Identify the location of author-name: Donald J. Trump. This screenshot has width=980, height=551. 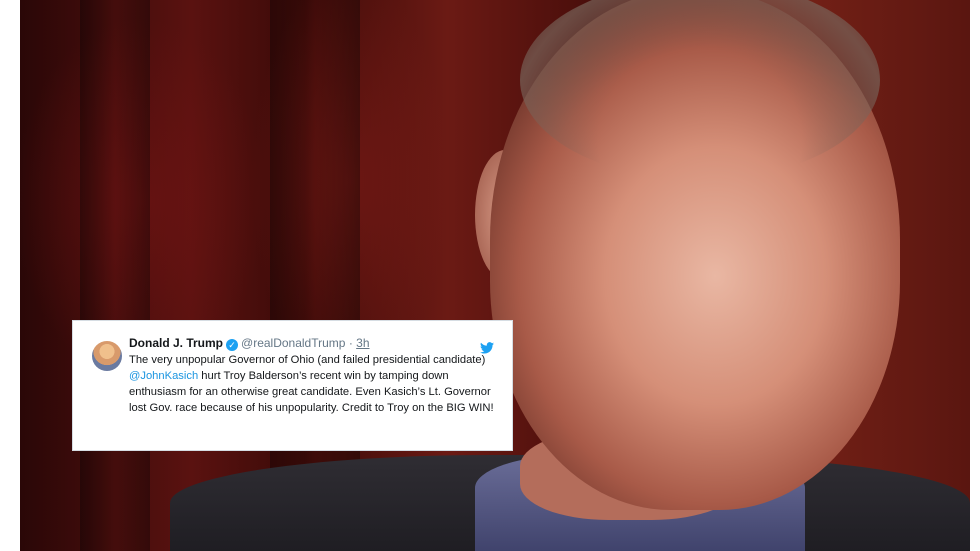
(176, 343).